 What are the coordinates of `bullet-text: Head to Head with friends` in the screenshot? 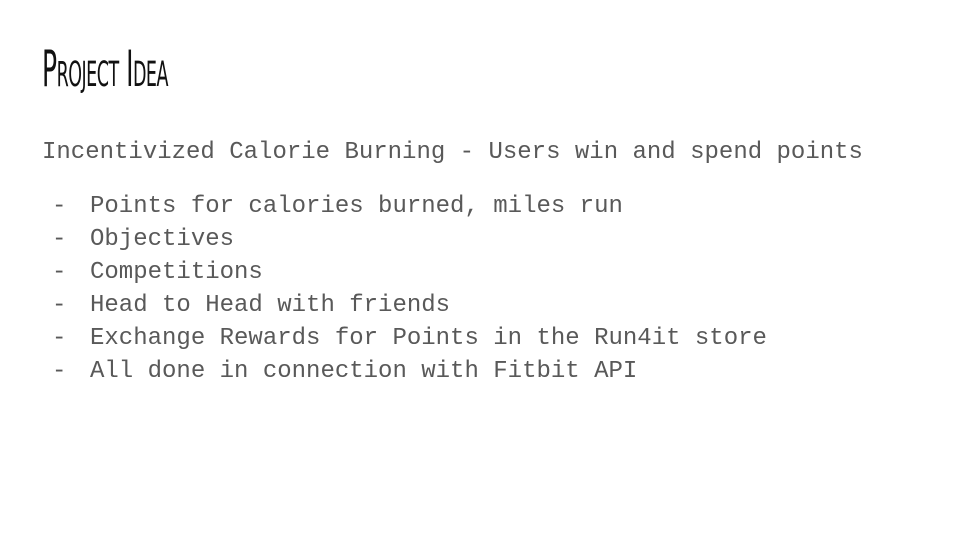 It's located at (270, 305).